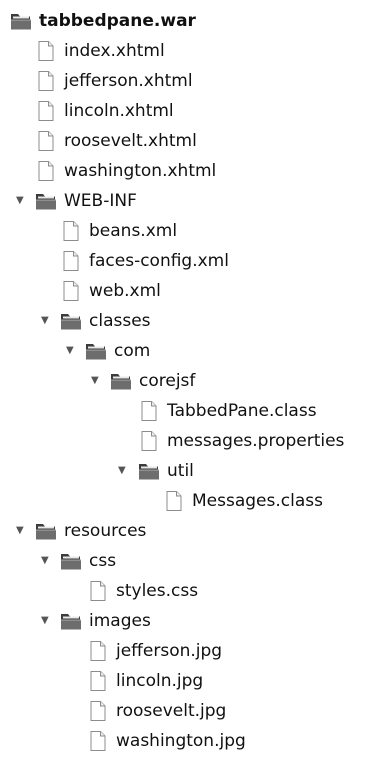  What do you see at coordinates (171, 711) in the screenshot?
I see `tree-node-label: roosevelt.jpg` at bounding box center [171, 711].